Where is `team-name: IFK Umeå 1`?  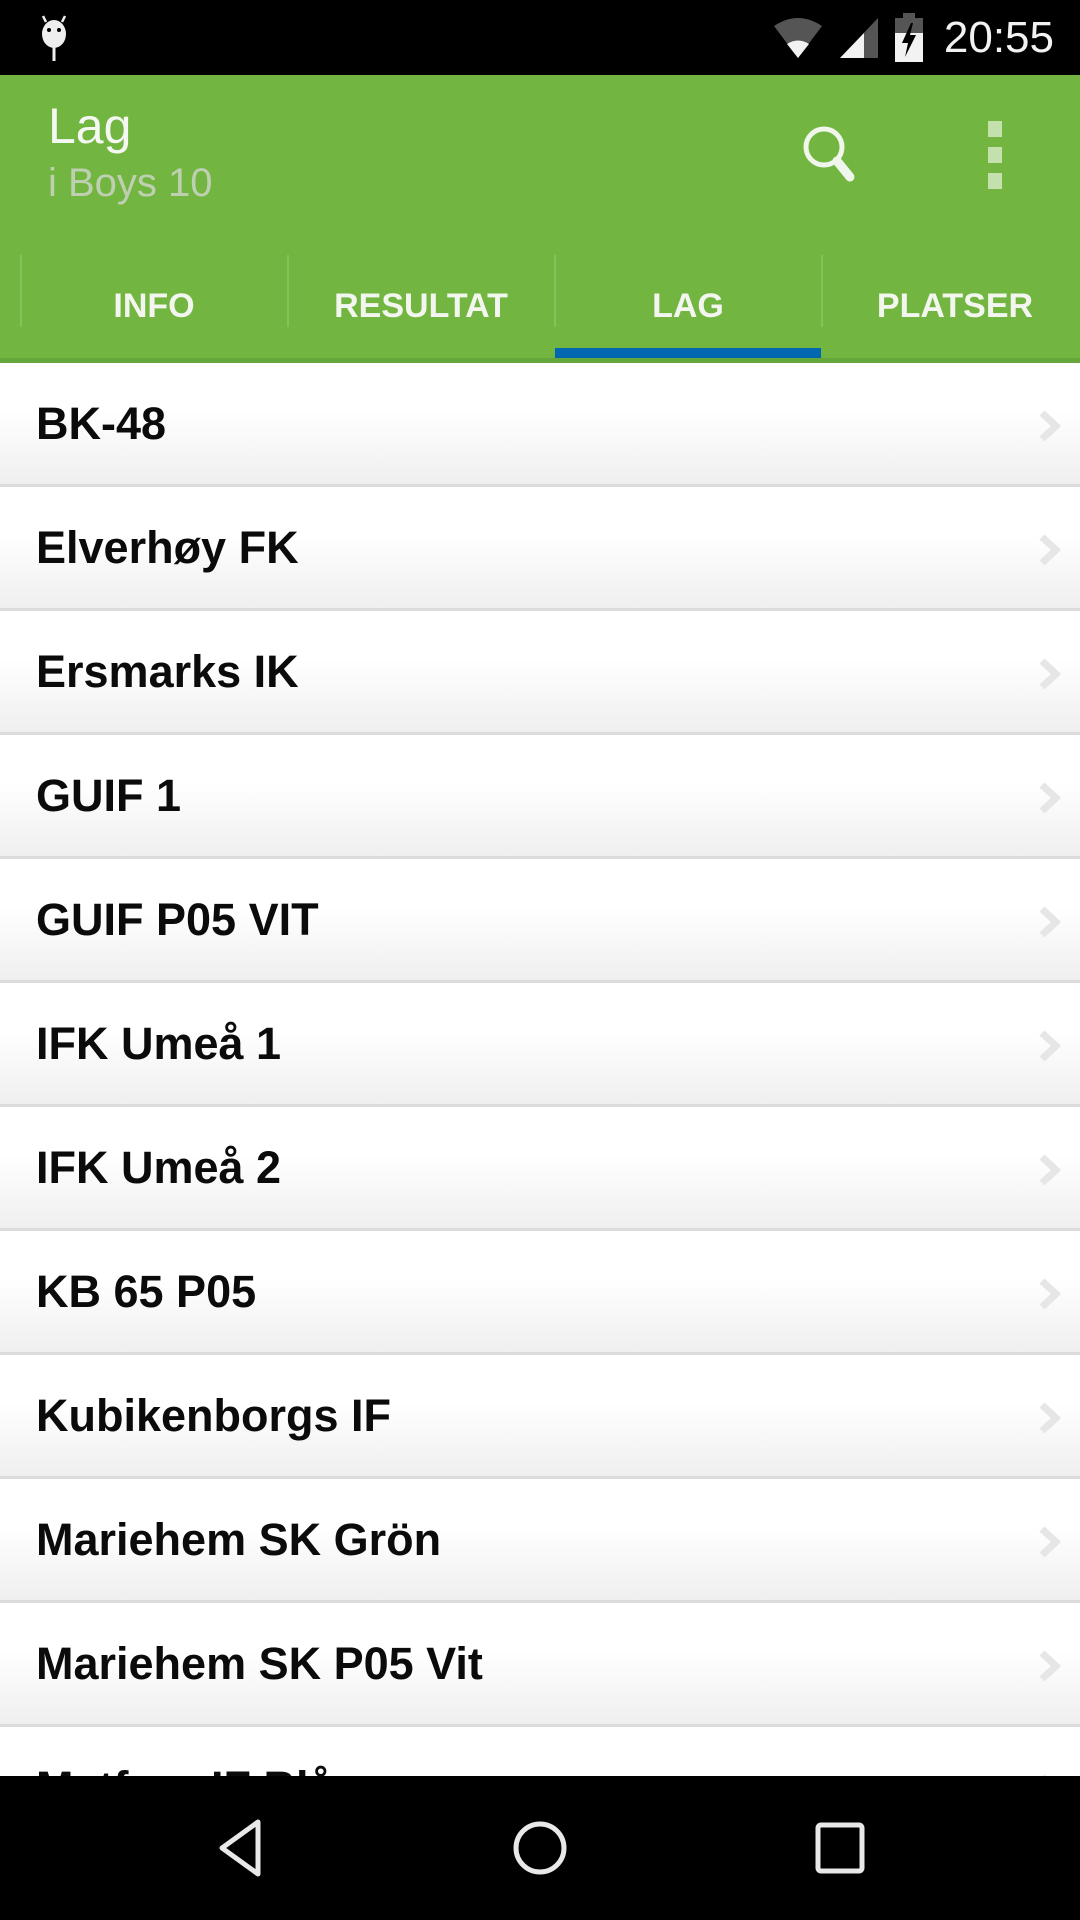
team-name: IFK Umeå 1 is located at coordinates (159, 1043).